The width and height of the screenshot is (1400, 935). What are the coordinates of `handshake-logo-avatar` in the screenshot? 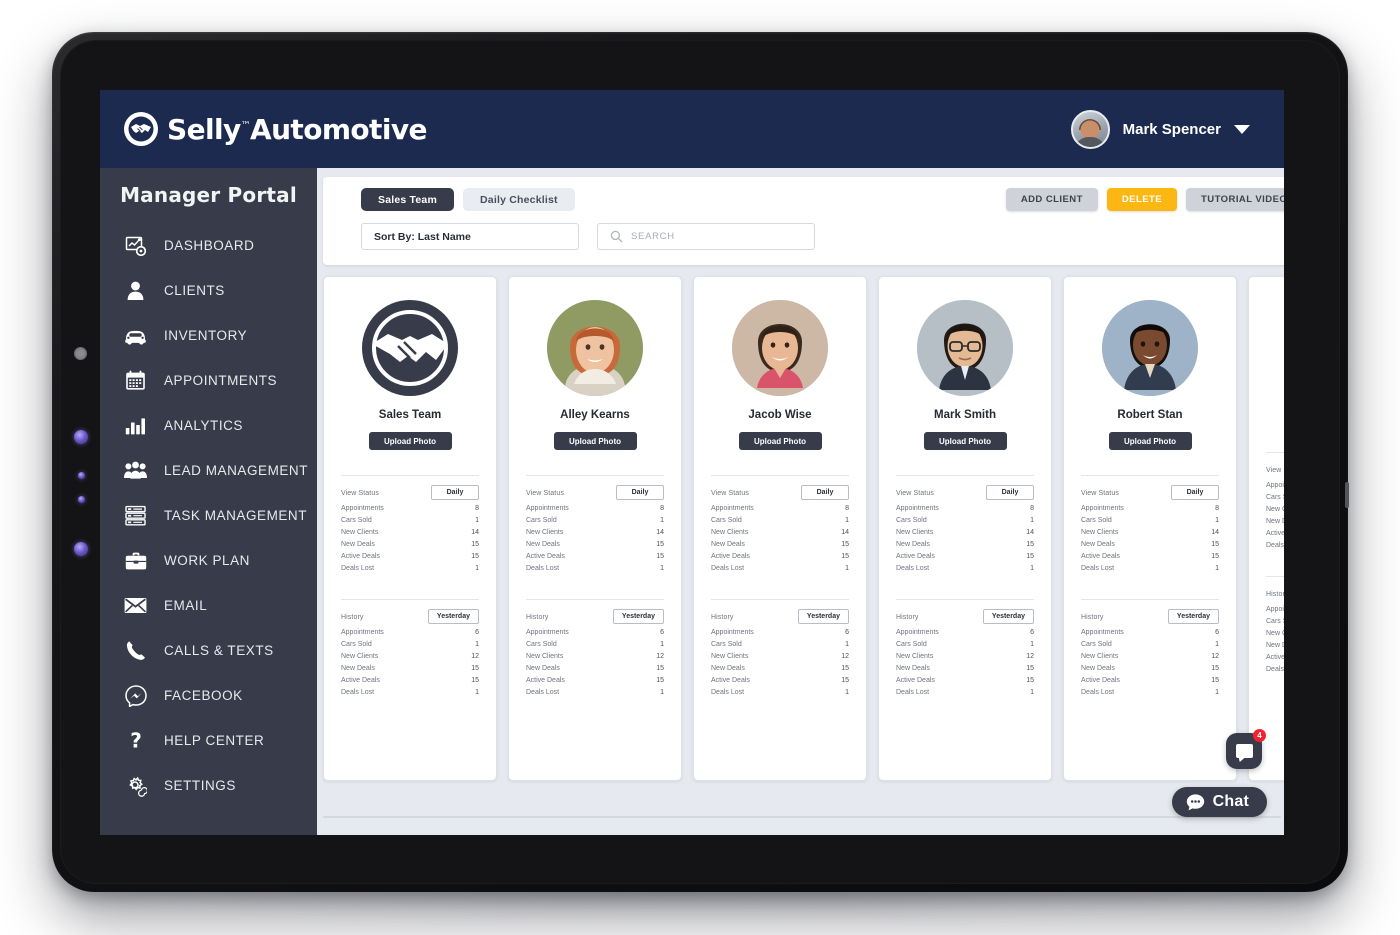 It's located at (410, 348).